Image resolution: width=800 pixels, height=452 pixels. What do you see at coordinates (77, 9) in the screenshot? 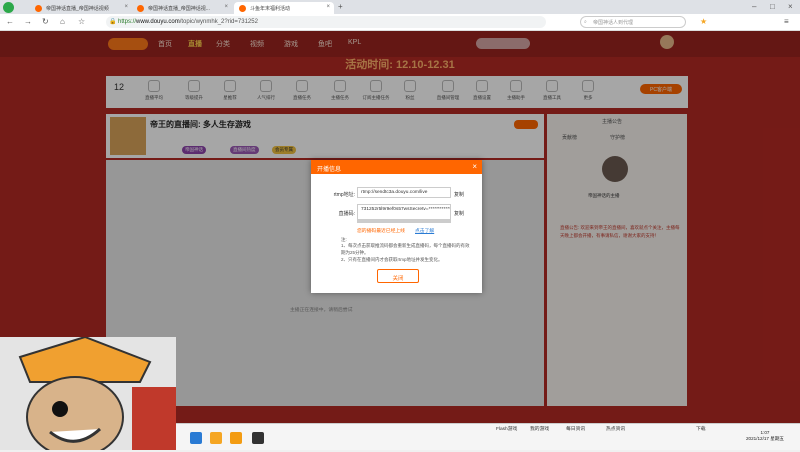
I see `tab-label: 帝国神话直播_帝国神话视频` at bounding box center [77, 9].